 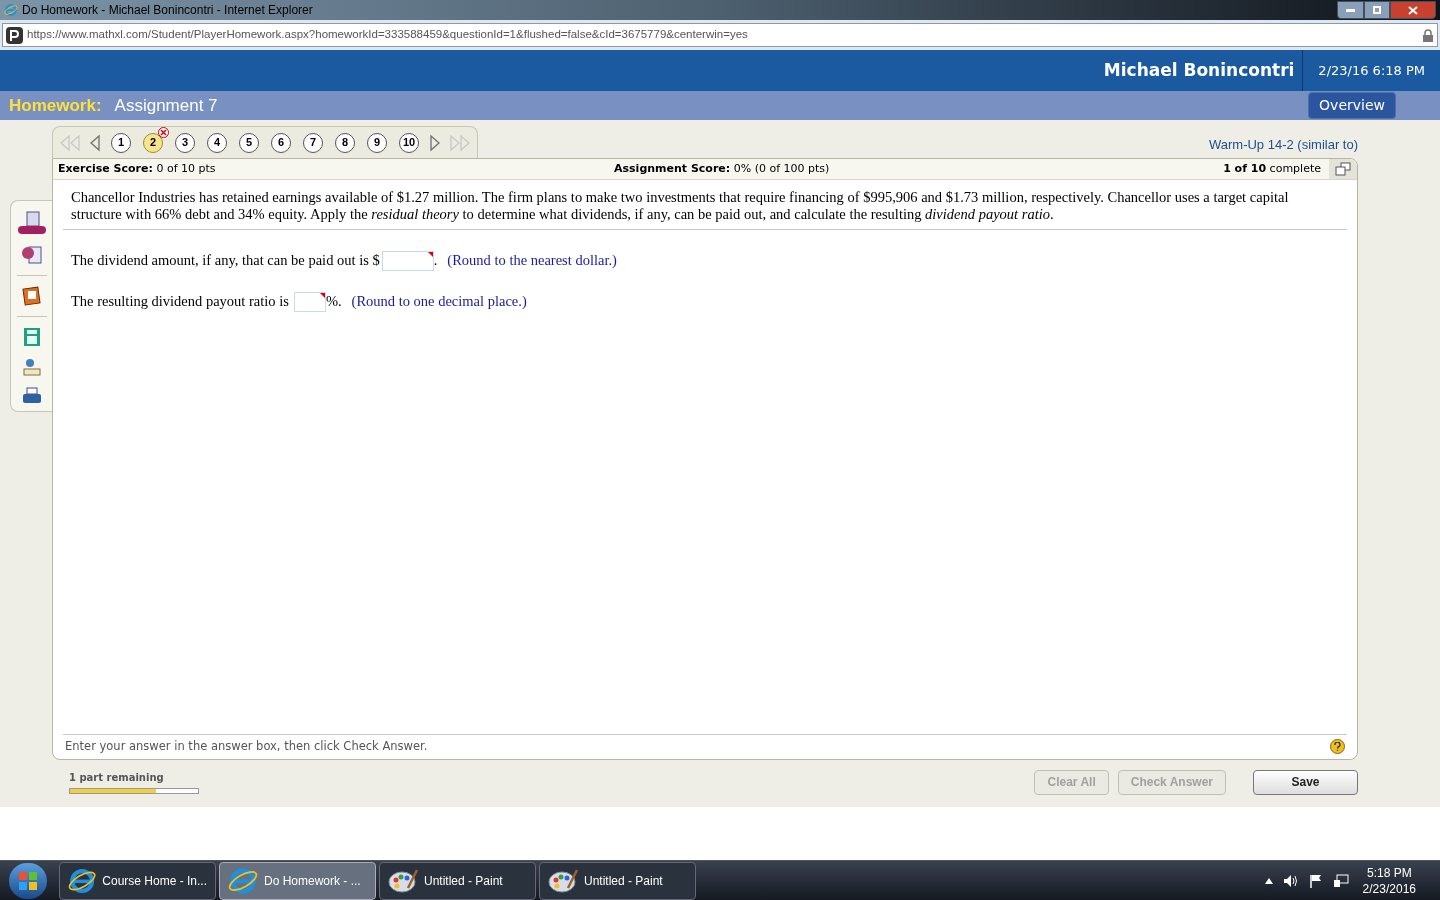 What do you see at coordinates (185, 142) in the screenshot?
I see `question-number: 3` at bounding box center [185, 142].